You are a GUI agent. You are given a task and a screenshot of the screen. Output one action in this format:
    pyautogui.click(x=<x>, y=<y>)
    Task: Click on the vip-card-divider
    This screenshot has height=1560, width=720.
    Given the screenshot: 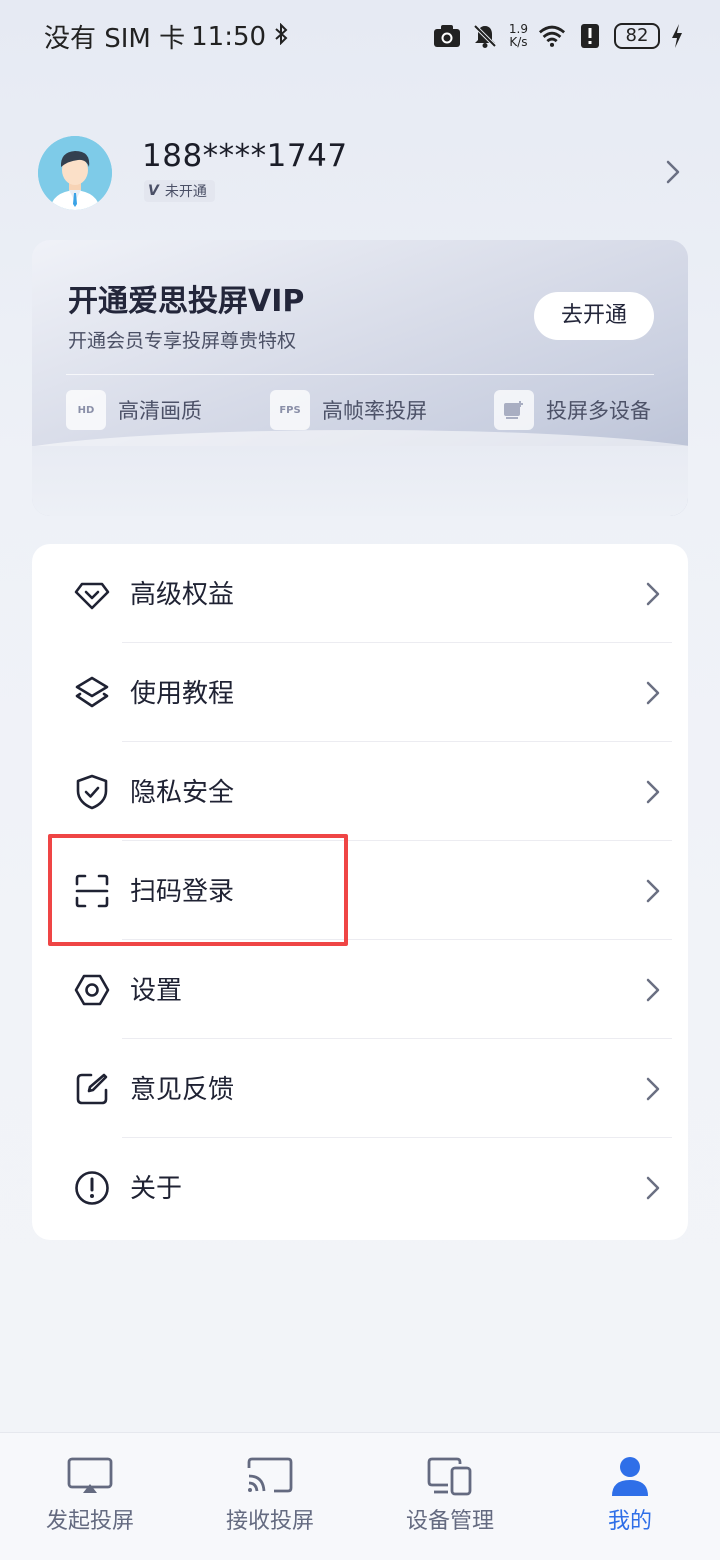 What is the action you would take?
    pyautogui.click(x=360, y=374)
    